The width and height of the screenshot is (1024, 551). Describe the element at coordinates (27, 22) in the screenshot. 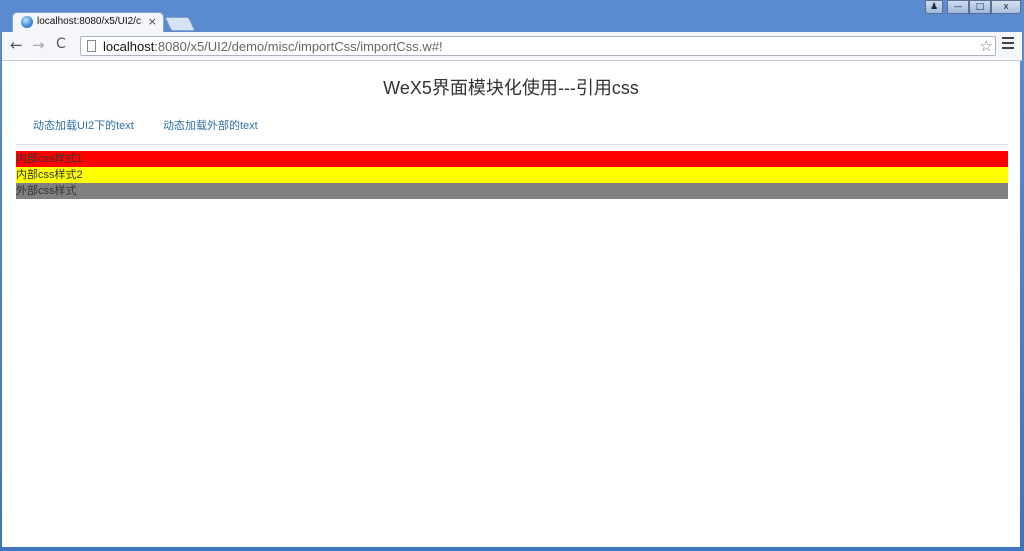

I see `globe-icon` at that location.